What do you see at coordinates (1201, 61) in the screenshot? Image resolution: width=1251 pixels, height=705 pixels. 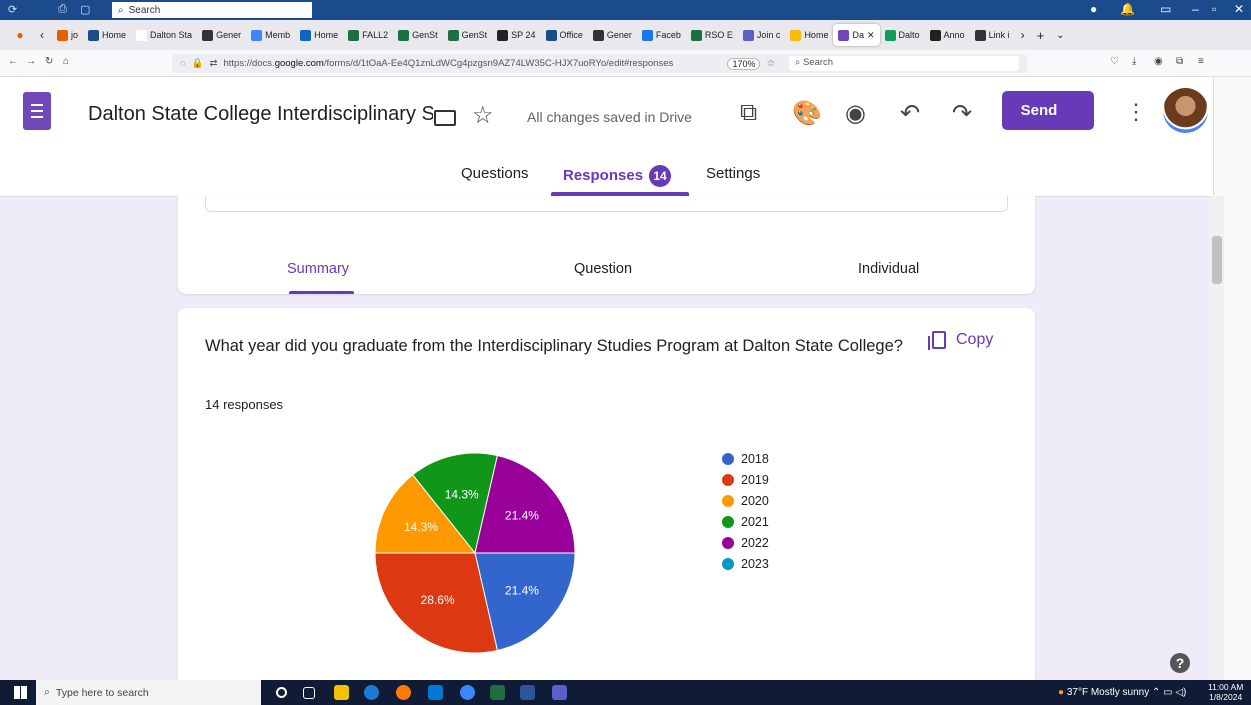 I see `menu-icon: ≡` at bounding box center [1201, 61].